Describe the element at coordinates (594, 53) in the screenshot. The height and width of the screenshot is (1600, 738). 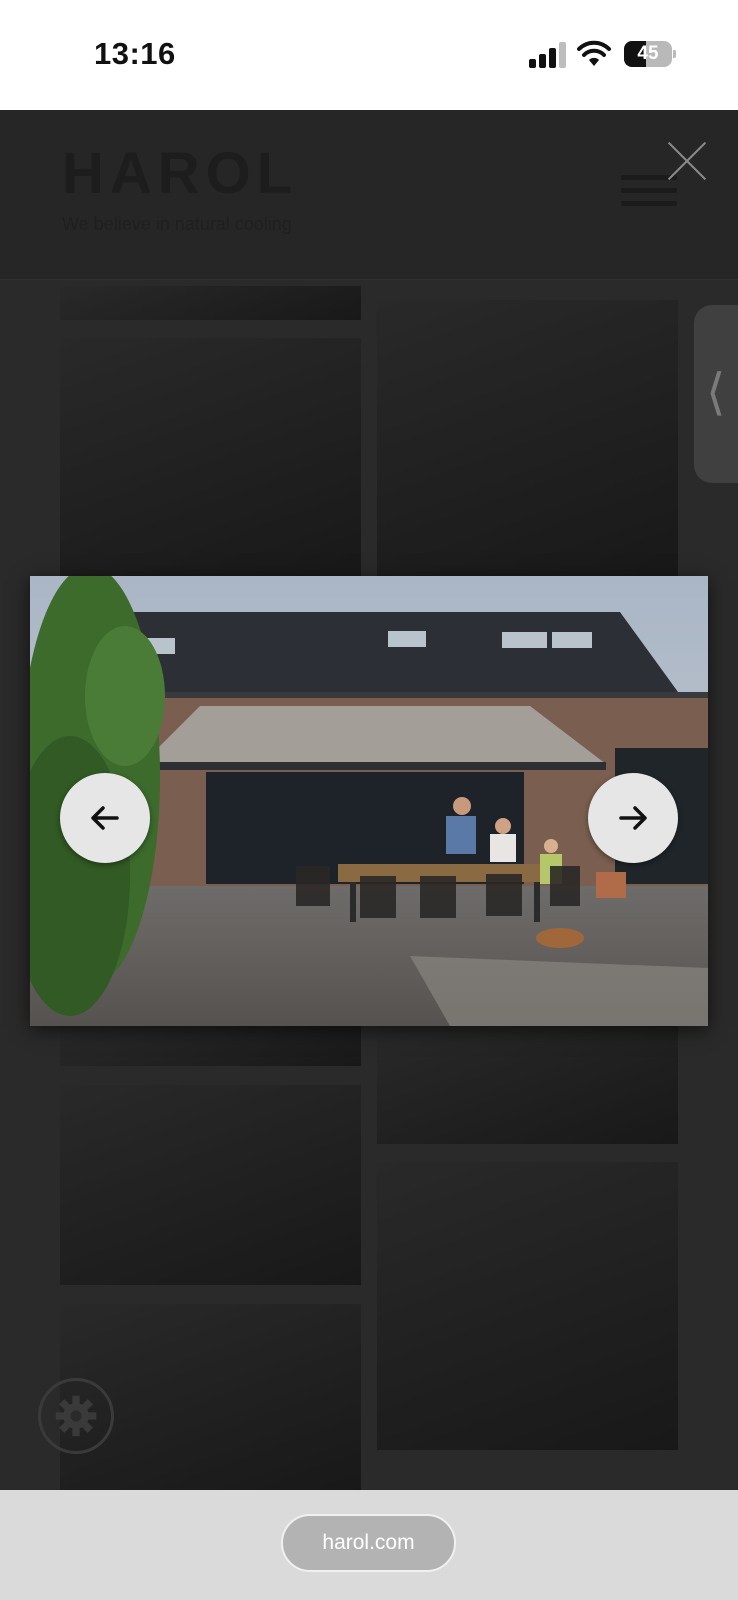
I see `wifi-icon` at that location.